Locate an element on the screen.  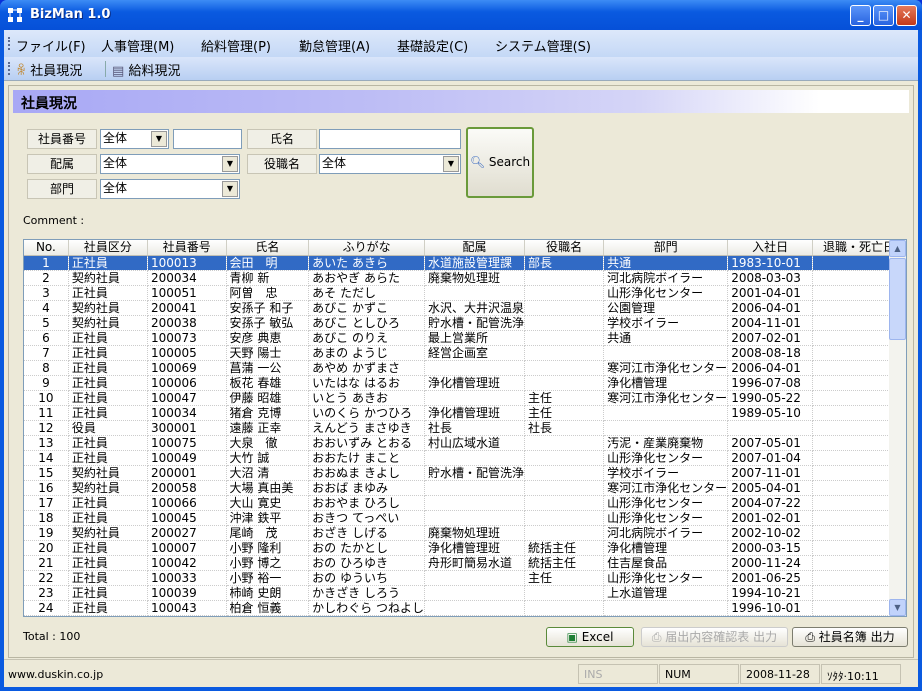
maximize-button: □ is located at coordinates (883, 15).